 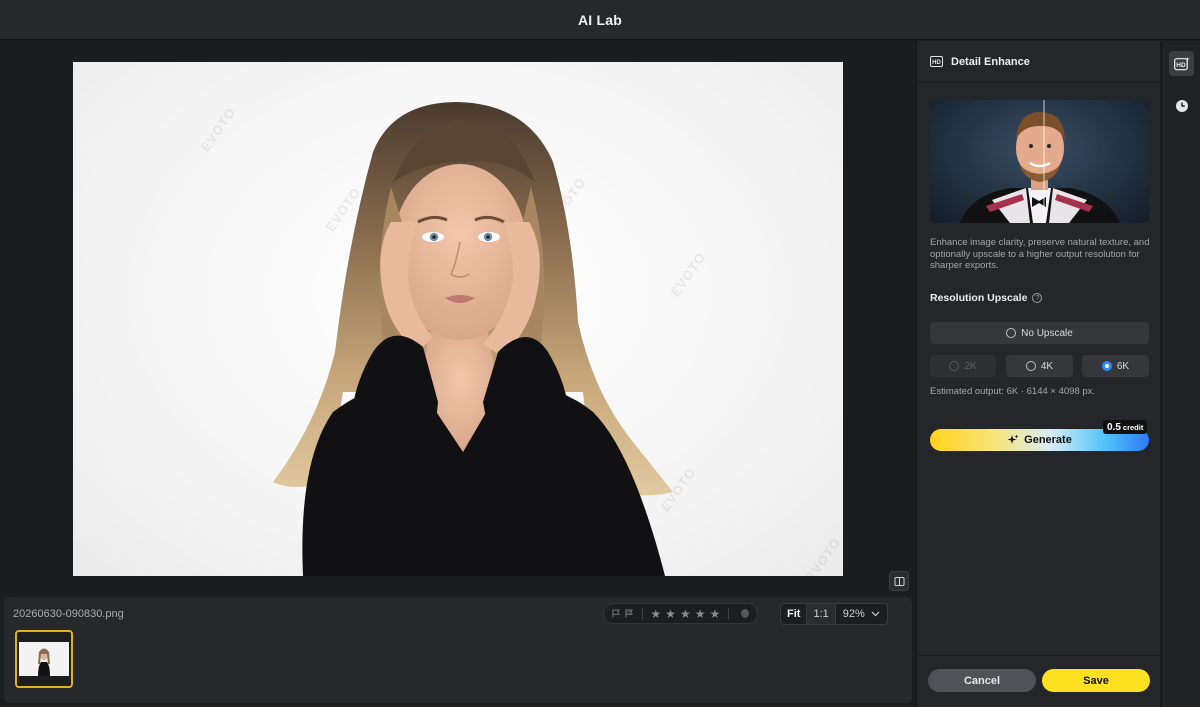 I want to click on panel-header: HD Detail Enhance, so click(x=1038, y=62).